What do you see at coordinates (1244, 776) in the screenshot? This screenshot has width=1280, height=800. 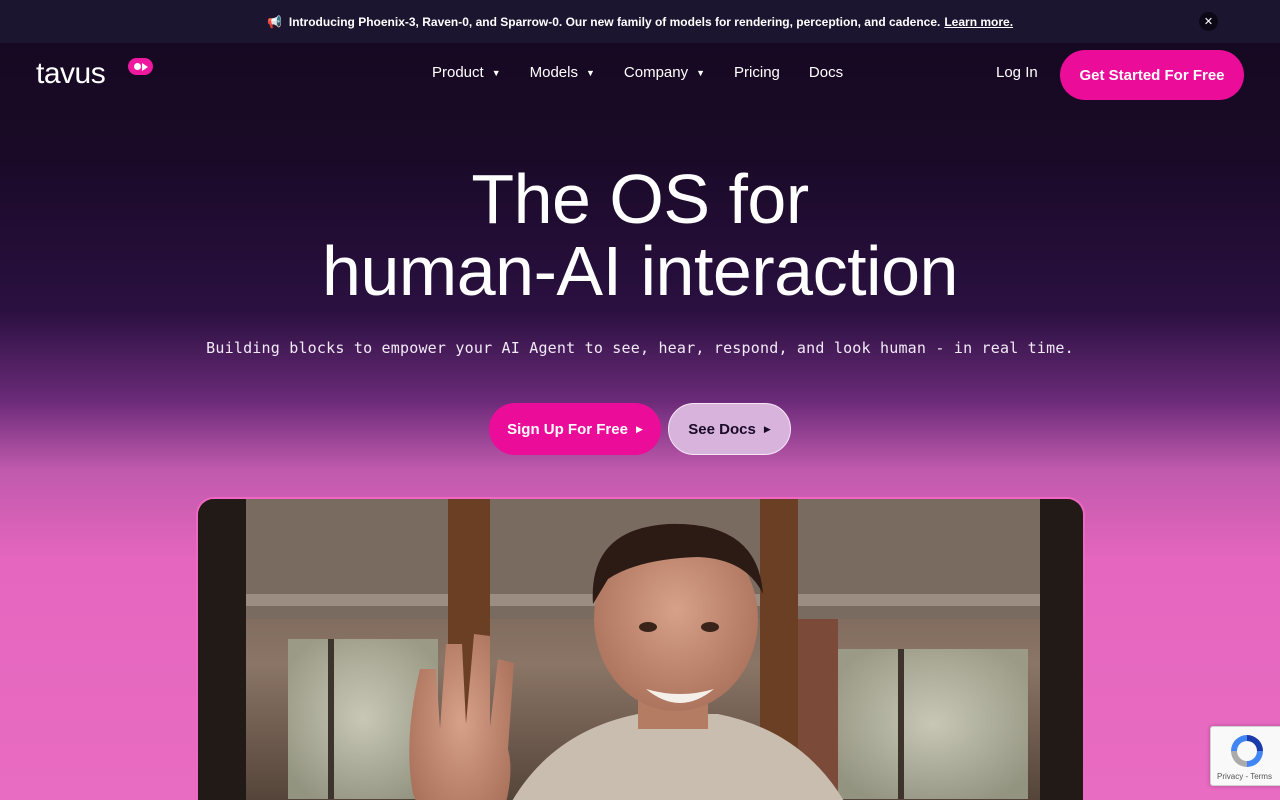 I see `recaptcha-terms: Privacy - Terms` at bounding box center [1244, 776].